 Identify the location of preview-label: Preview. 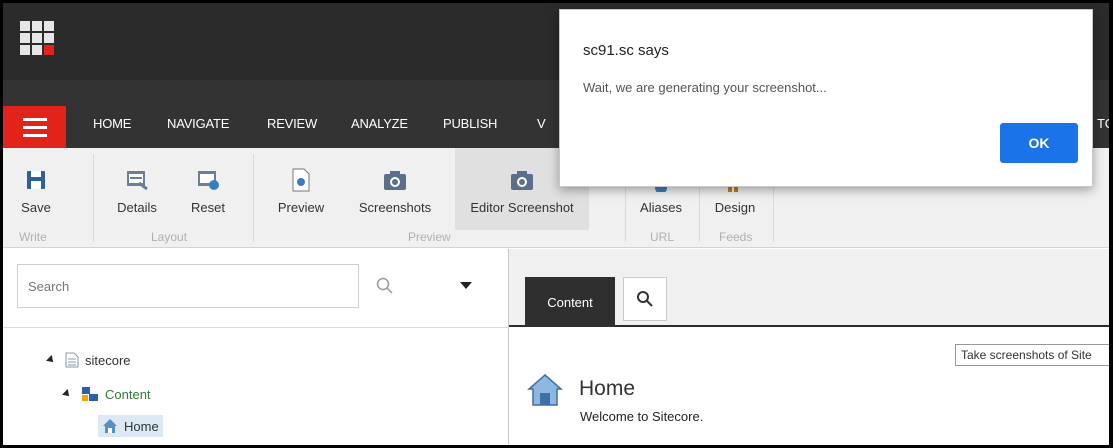
(301, 207).